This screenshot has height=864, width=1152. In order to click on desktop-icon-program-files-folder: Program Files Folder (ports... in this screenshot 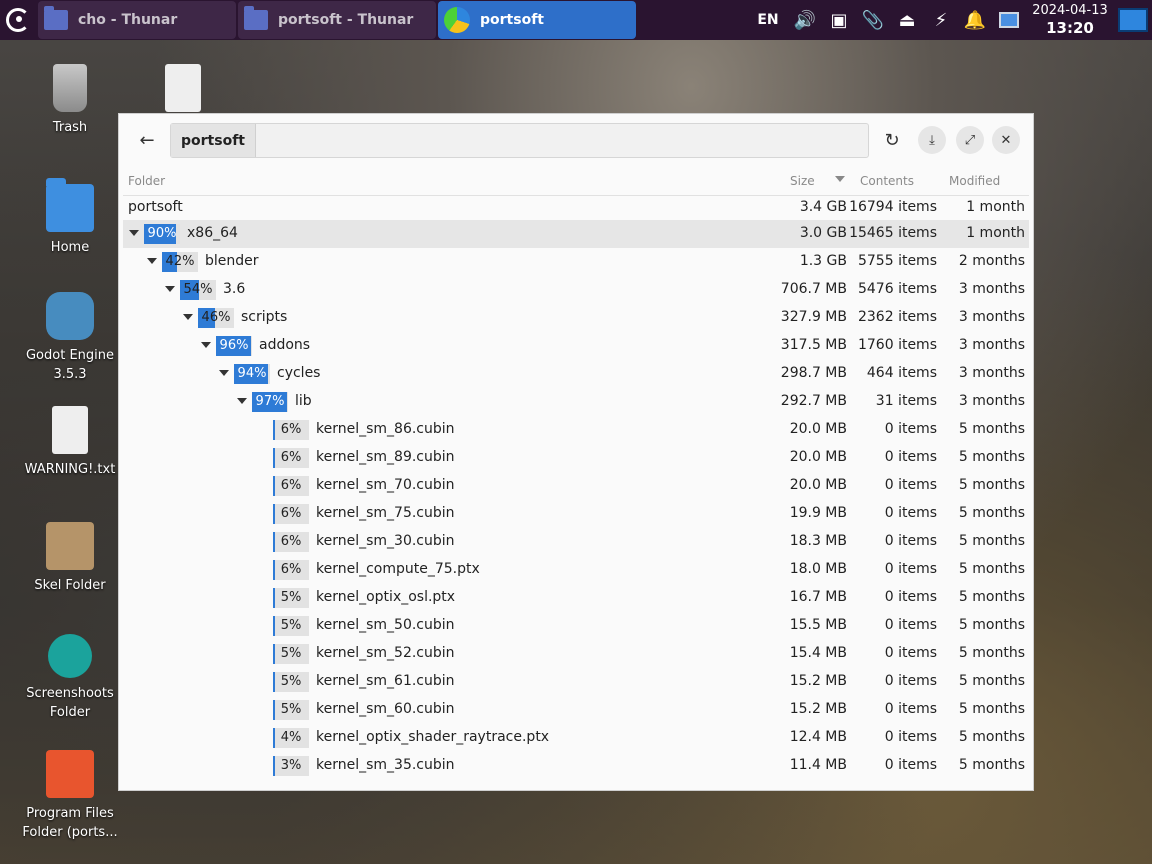, I will do `click(70, 796)`.